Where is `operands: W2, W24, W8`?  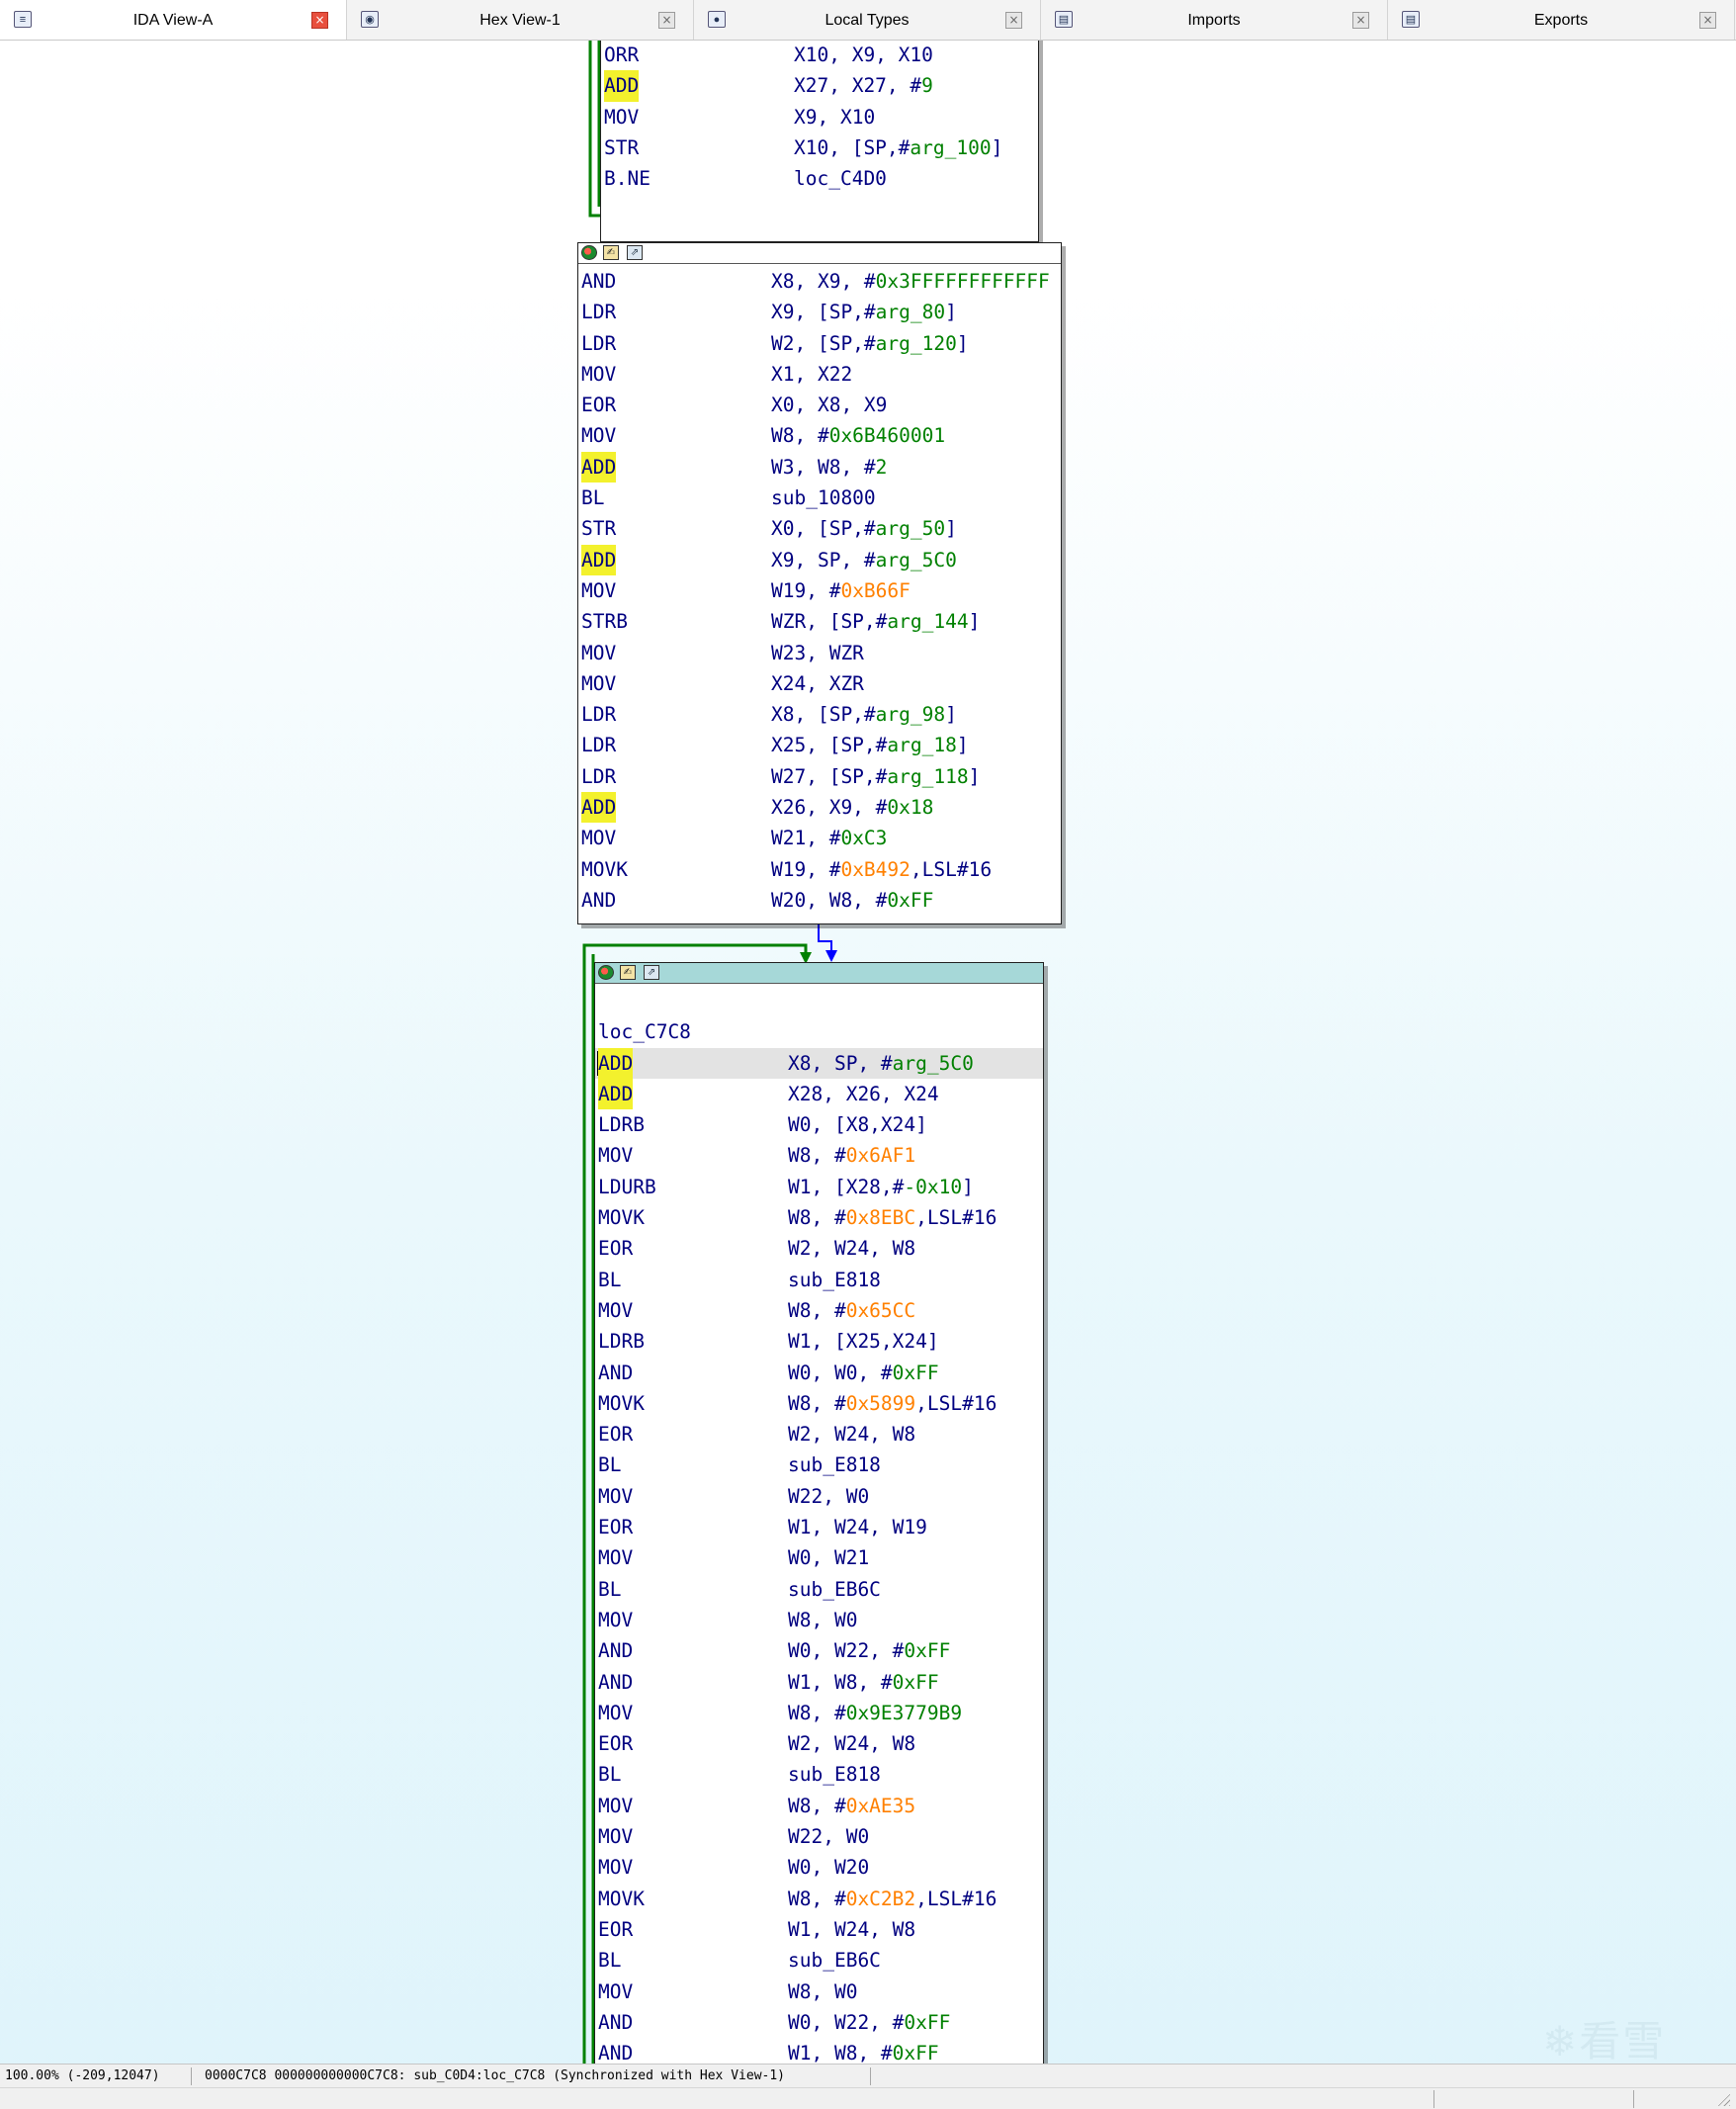 operands: W2, W24, W8 is located at coordinates (851, 1434).